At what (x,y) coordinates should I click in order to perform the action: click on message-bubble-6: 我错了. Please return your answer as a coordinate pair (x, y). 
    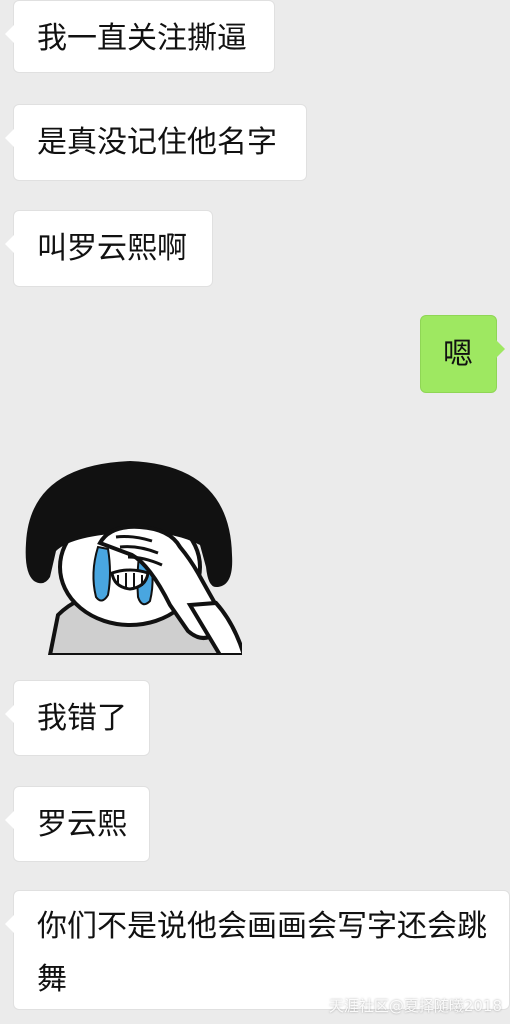
    Looking at the image, I should click on (77, 718).